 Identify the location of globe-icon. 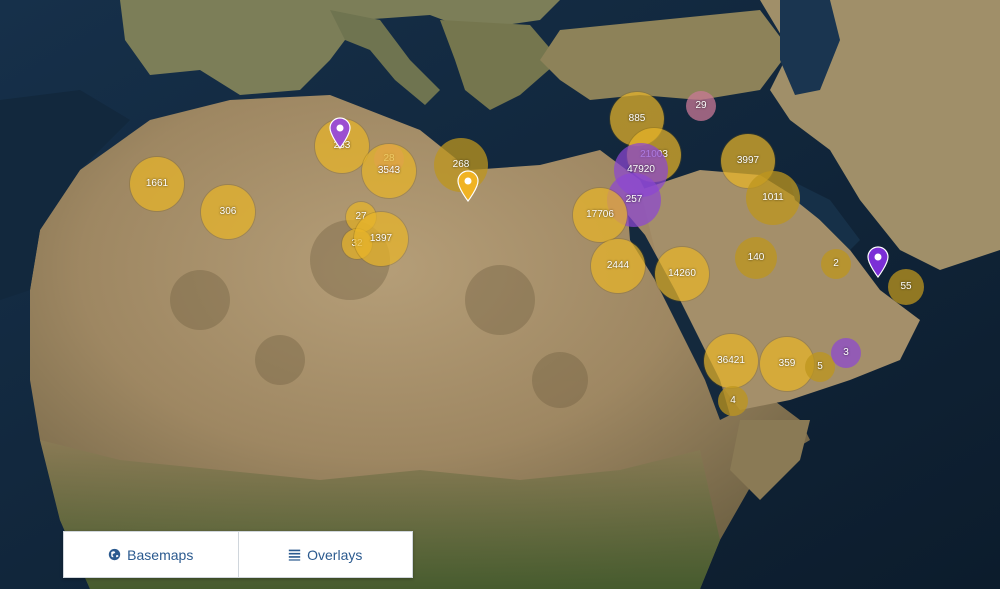
(114, 554).